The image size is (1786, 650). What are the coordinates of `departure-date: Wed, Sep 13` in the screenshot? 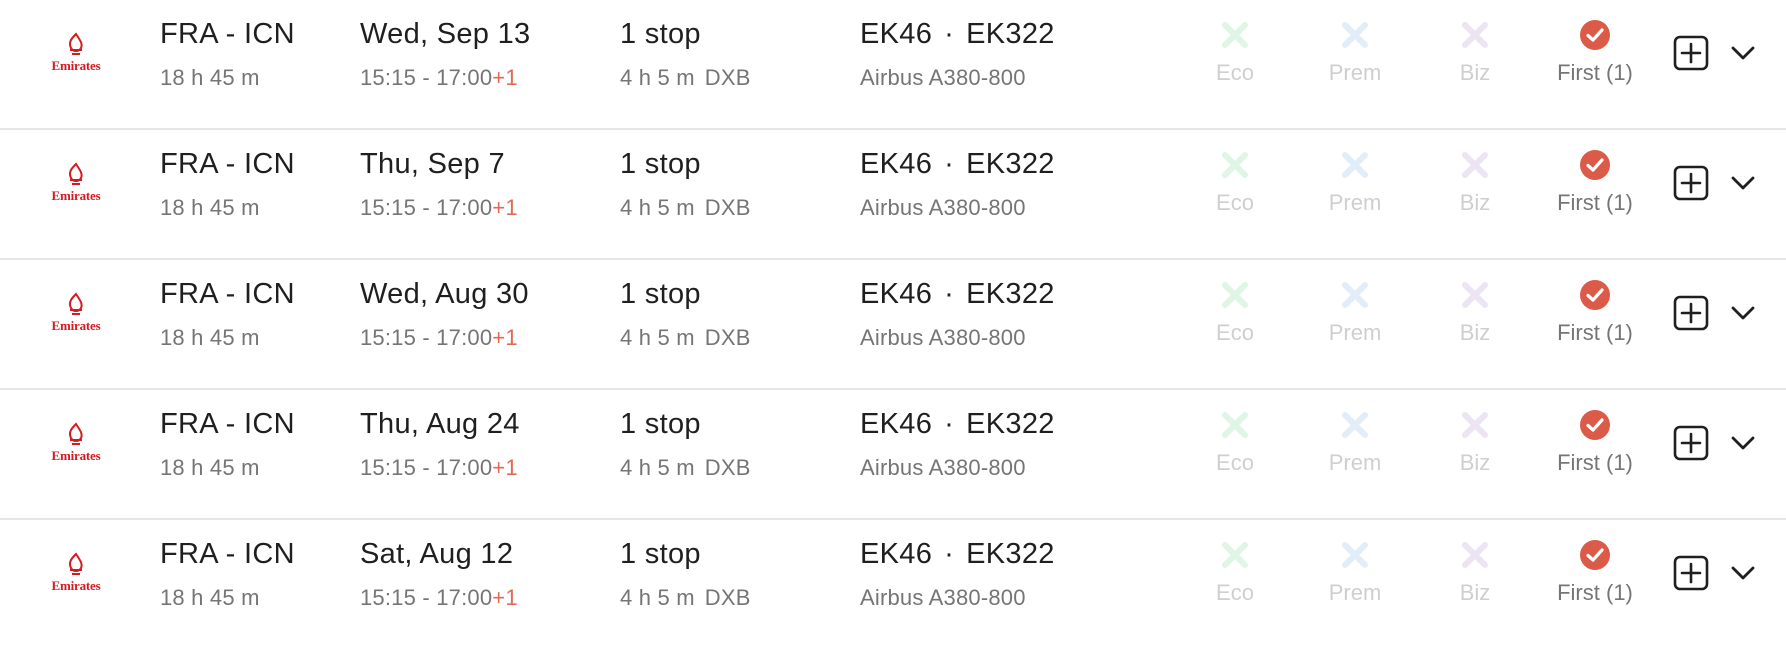 It's located at (445, 34).